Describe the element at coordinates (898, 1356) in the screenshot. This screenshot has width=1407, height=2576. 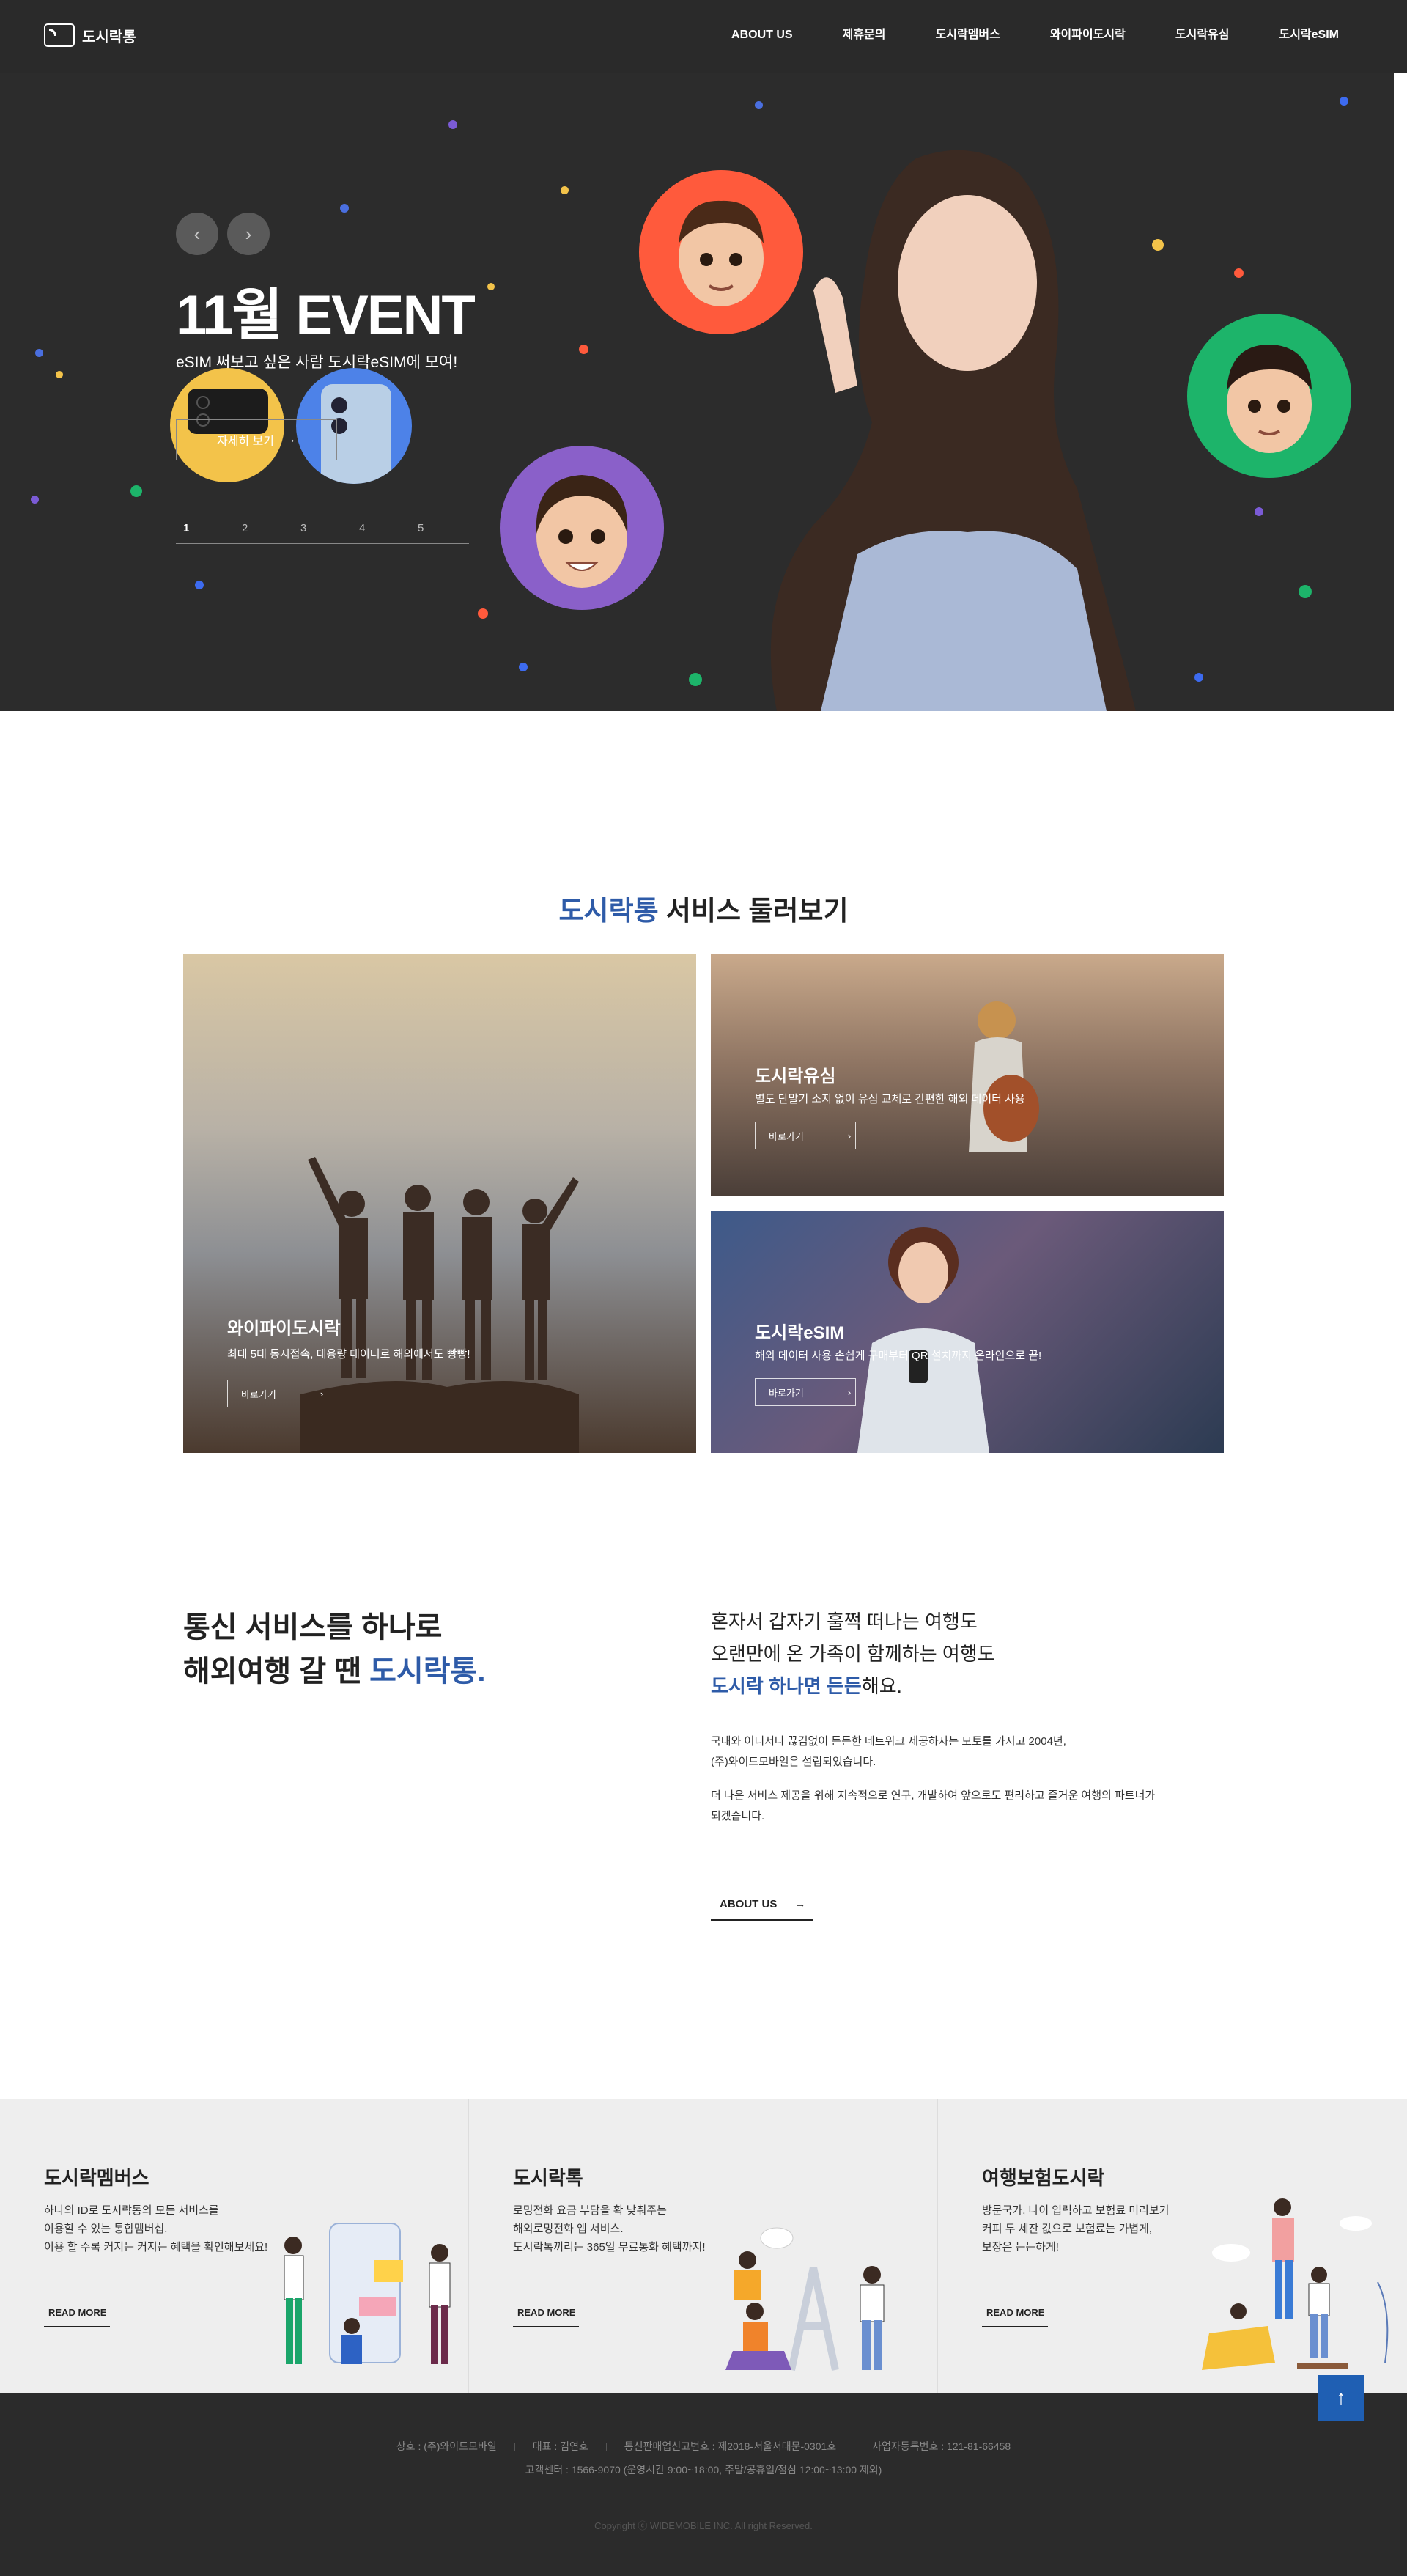
I see `service-card-desc: 해외 데이터 사용 손쉽게 구매부터 QR 설치까지 온라인으로 끝!` at that location.